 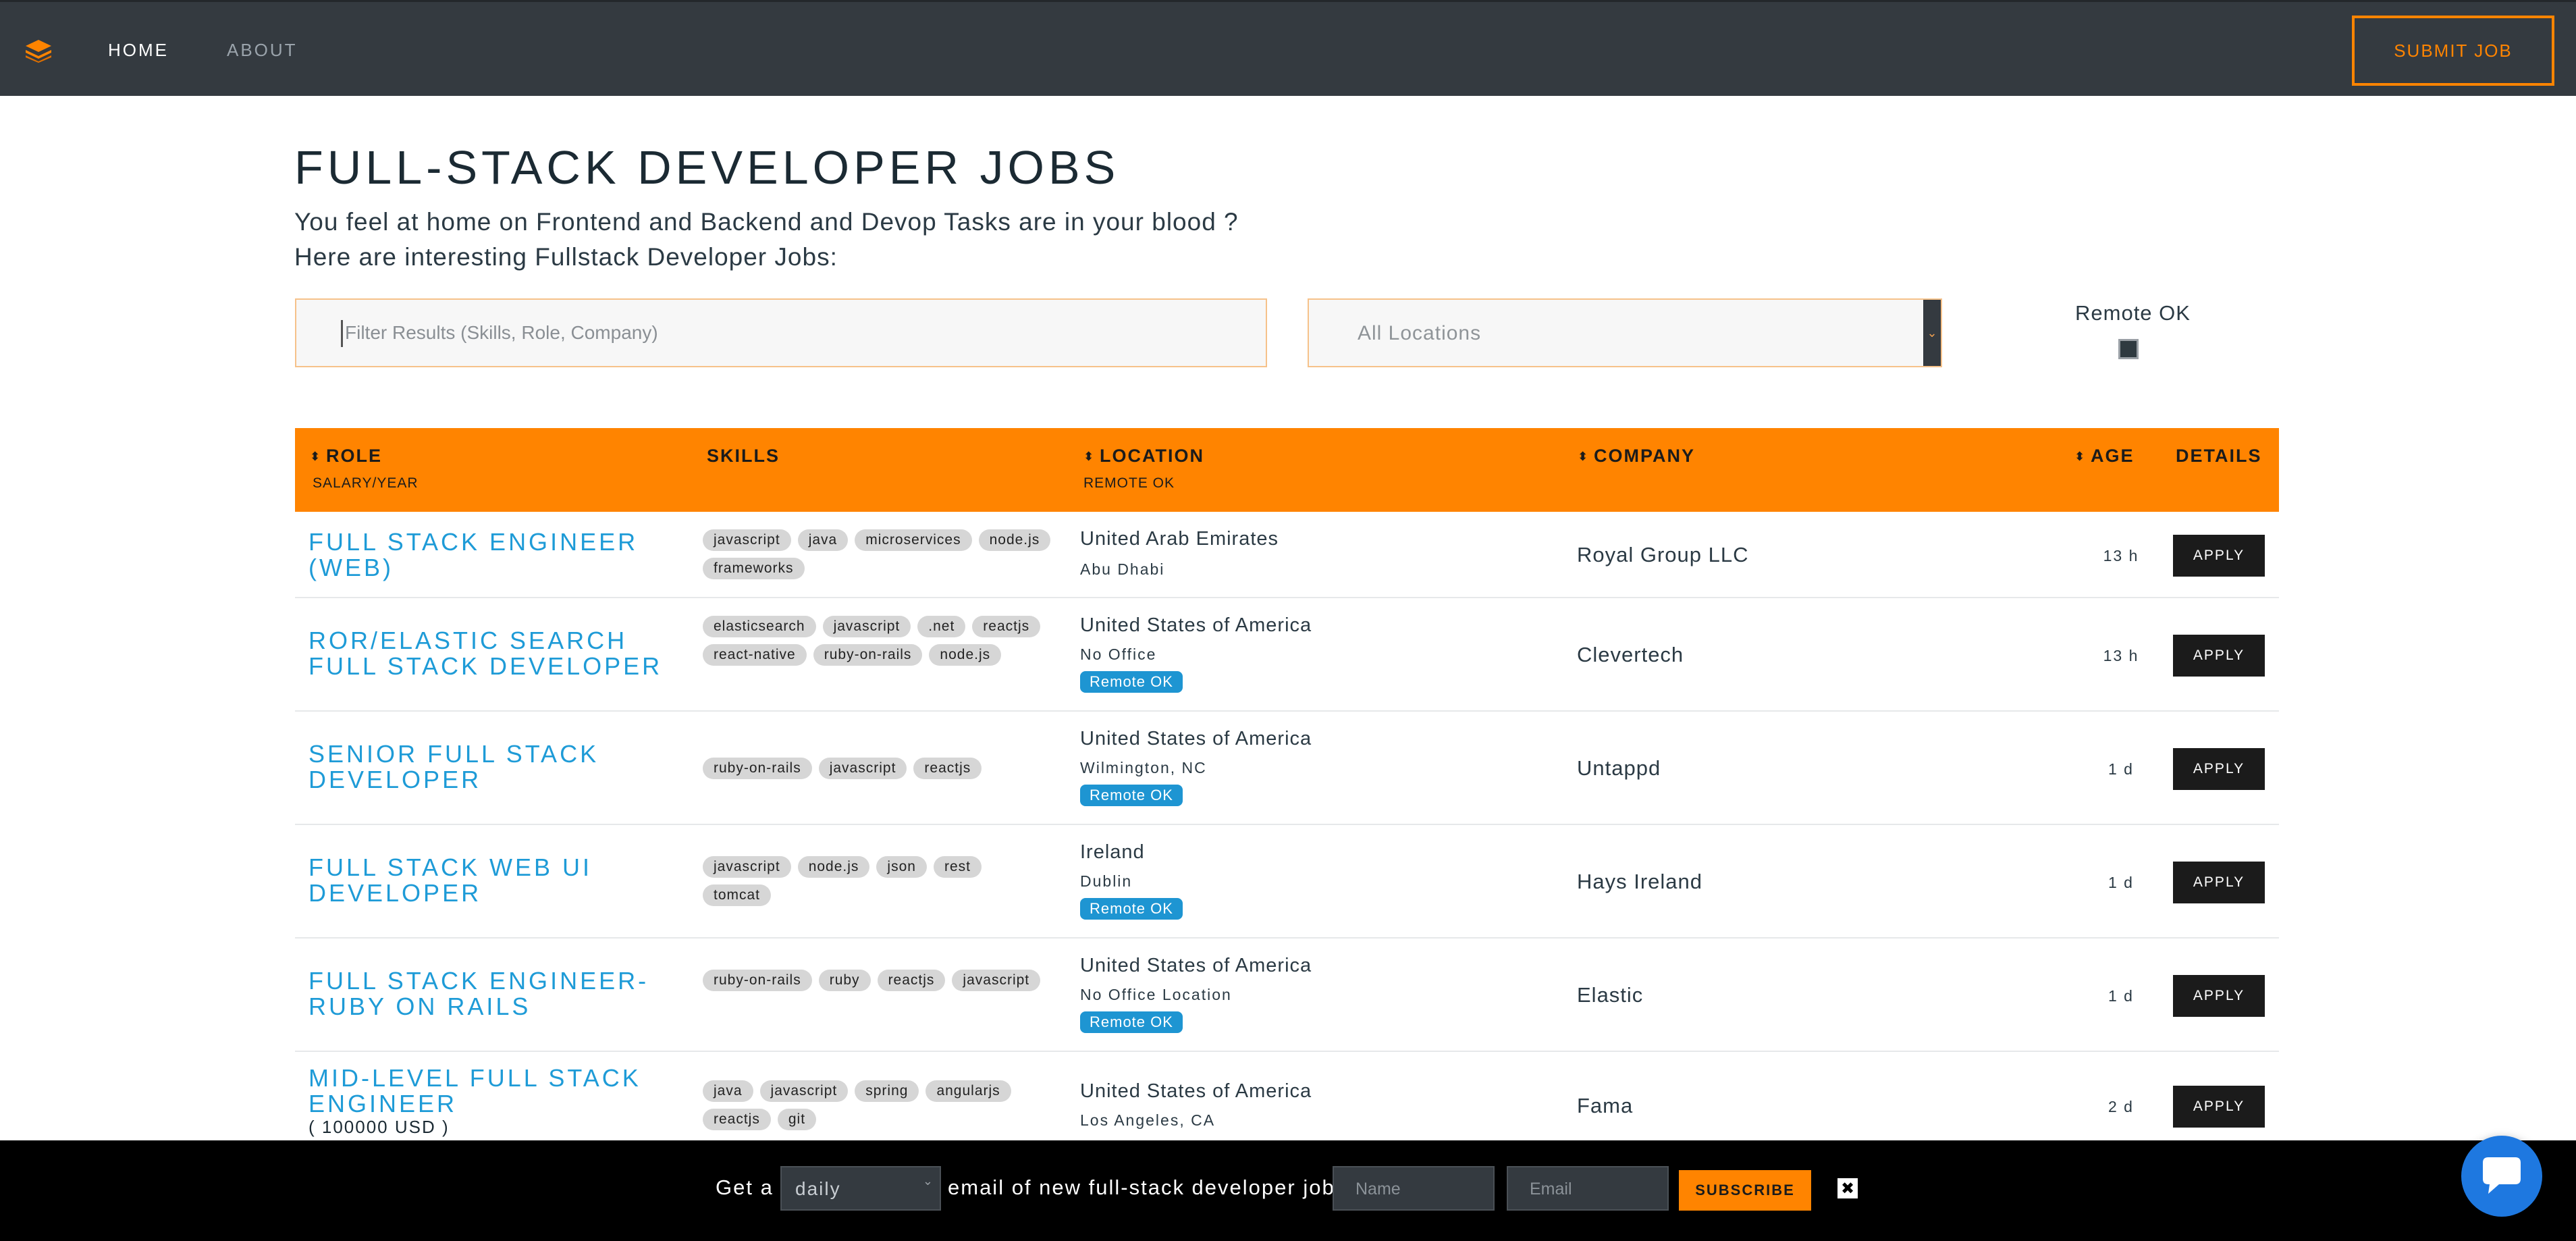 What do you see at coordinates (968, 1091) in the screenshot?
I see `skill-tag: angularjs` at bounding box center [968, 1091].